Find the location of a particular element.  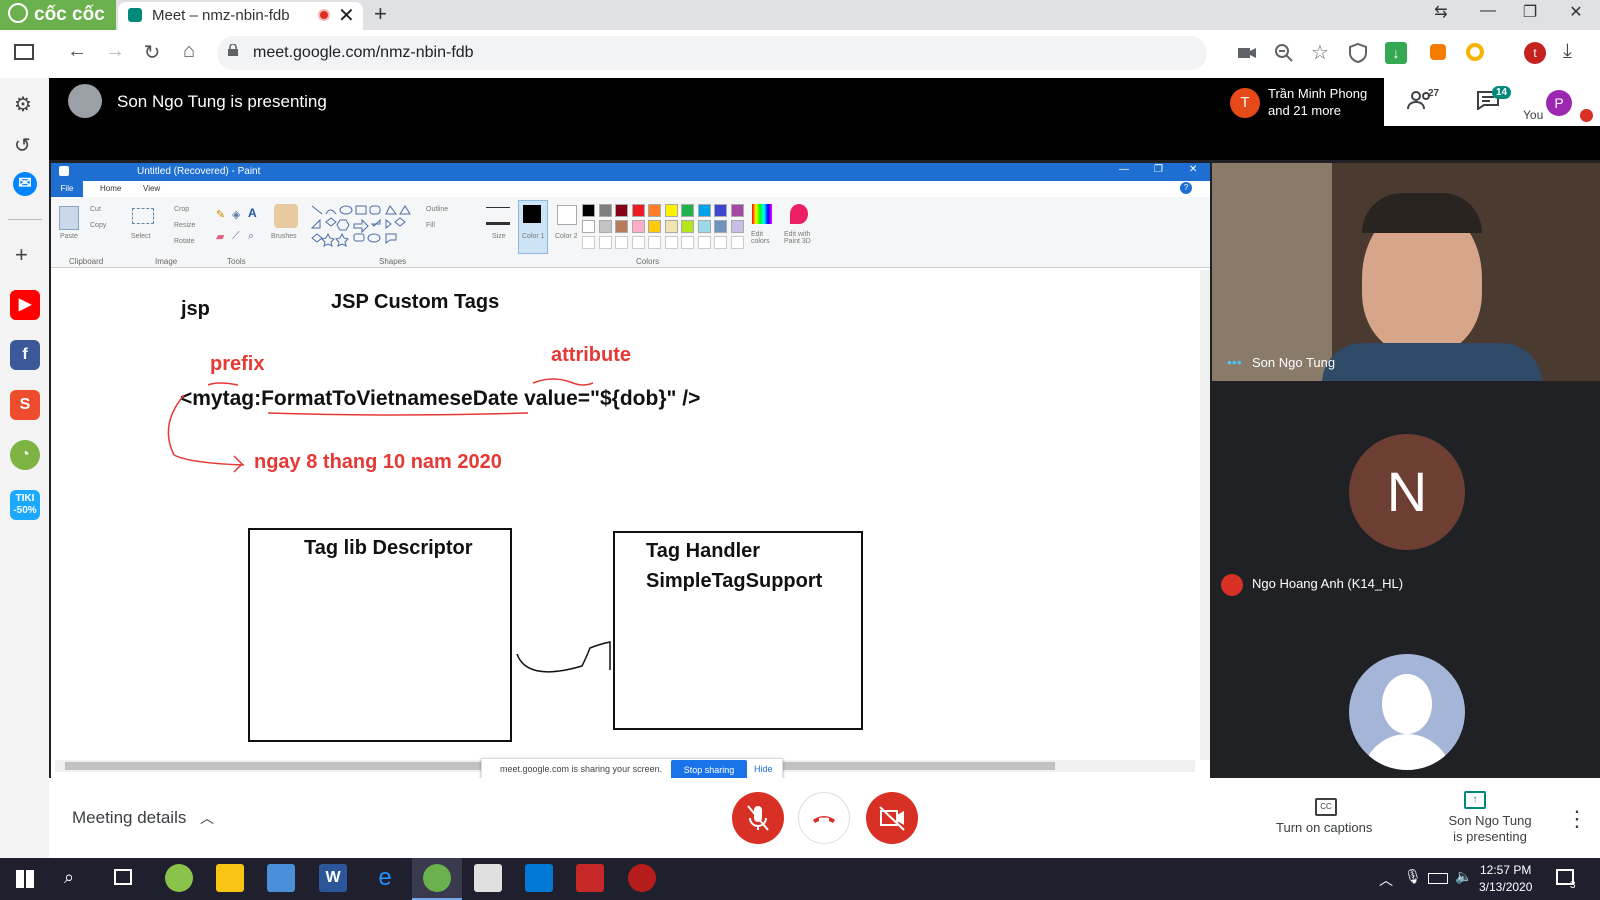

self-avatar: P is located at coordinates (1559, 103).